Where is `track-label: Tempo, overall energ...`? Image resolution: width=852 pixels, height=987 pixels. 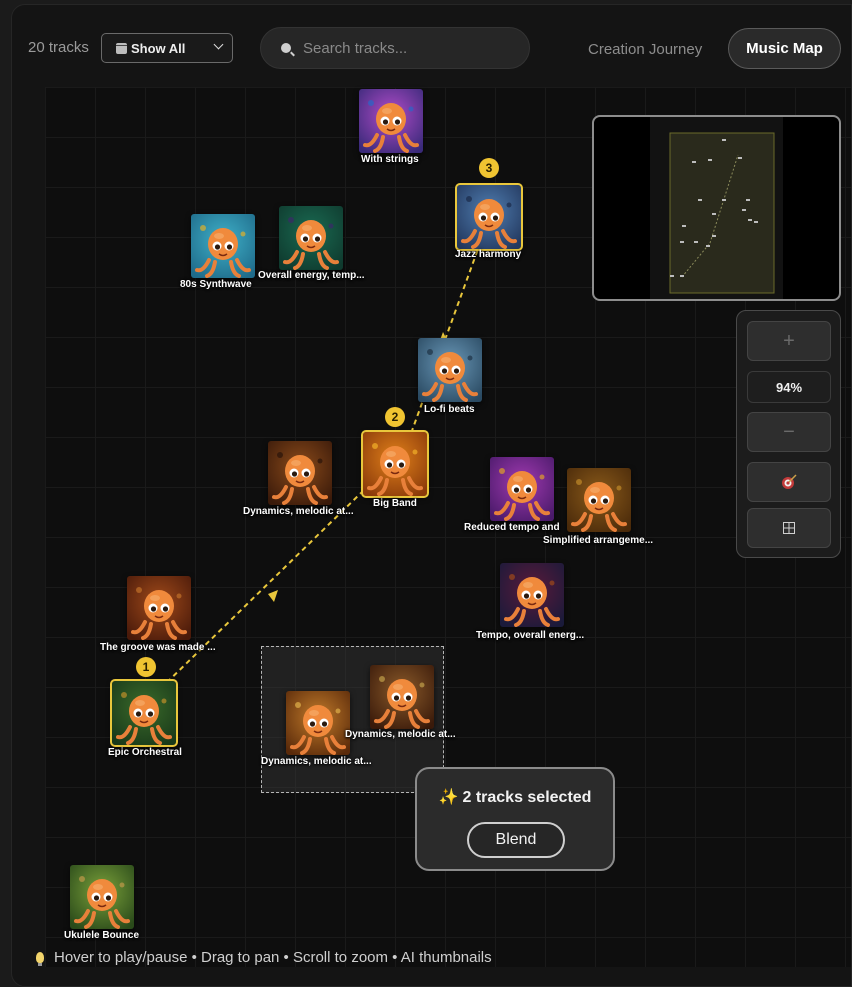
track-label: Tempo, overall energ... is located at coordinates (530, 635).